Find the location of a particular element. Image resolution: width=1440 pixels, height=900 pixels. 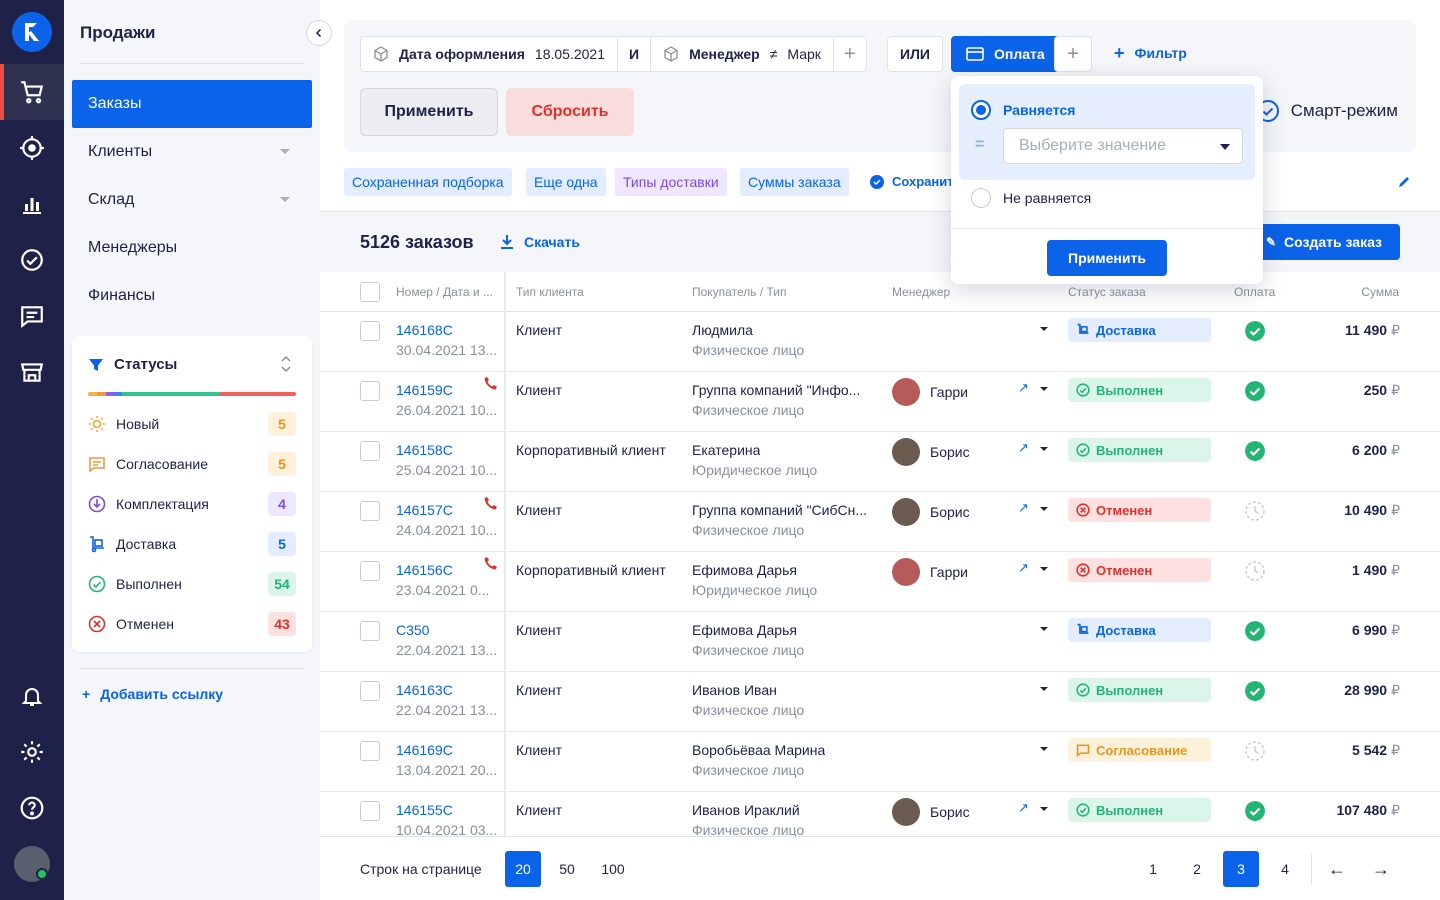

col-header-payment: Оплата is located at coordinates (1254, 292).